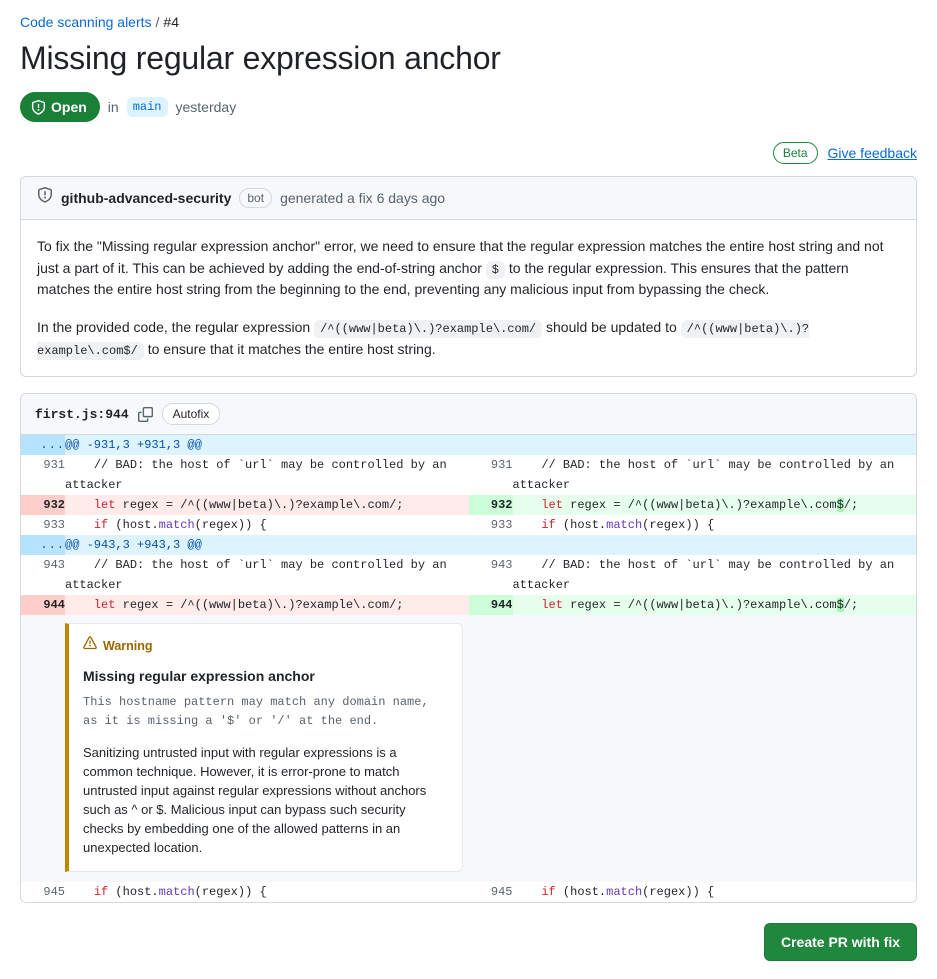 This screenshot has width=937, height=979. What do you see at coordinates (90, 646) in the screenshot?
I see `warning-triangle-icon` at bounding box center [90, 646].